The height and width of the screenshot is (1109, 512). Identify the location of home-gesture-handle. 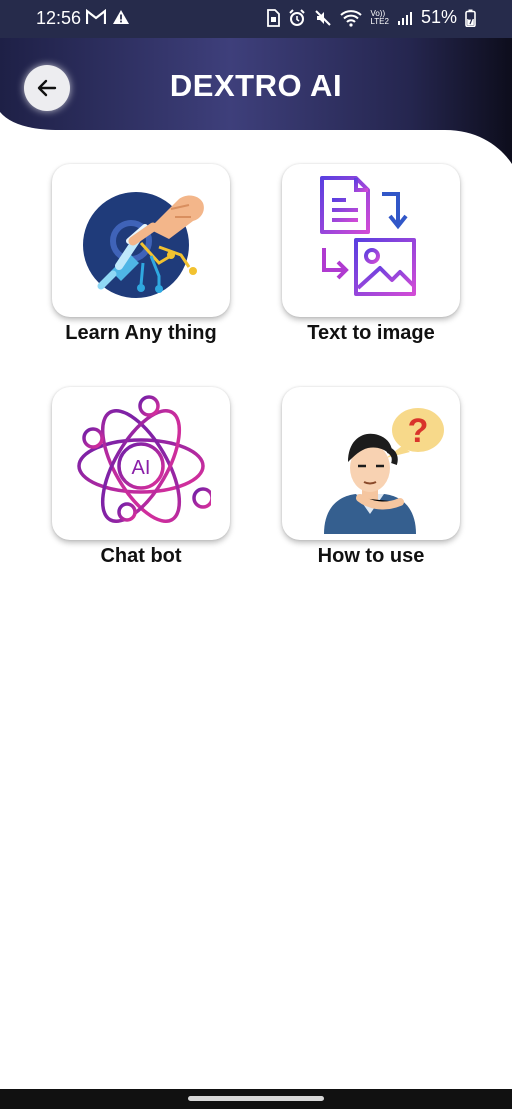
(256, 1098).